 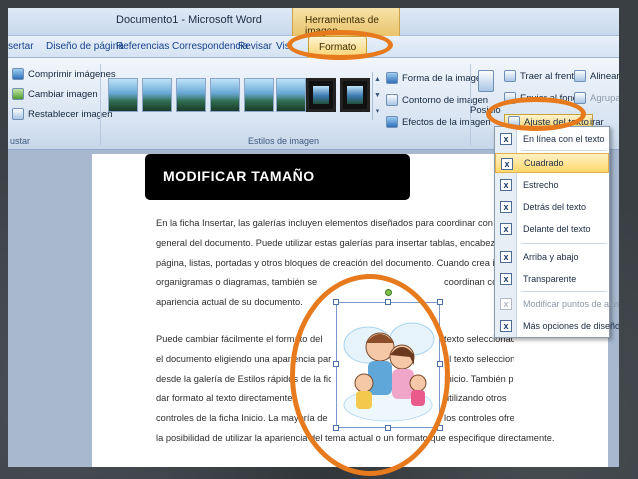 I want to click on position-label: Posició, so click(x=485, y=110).